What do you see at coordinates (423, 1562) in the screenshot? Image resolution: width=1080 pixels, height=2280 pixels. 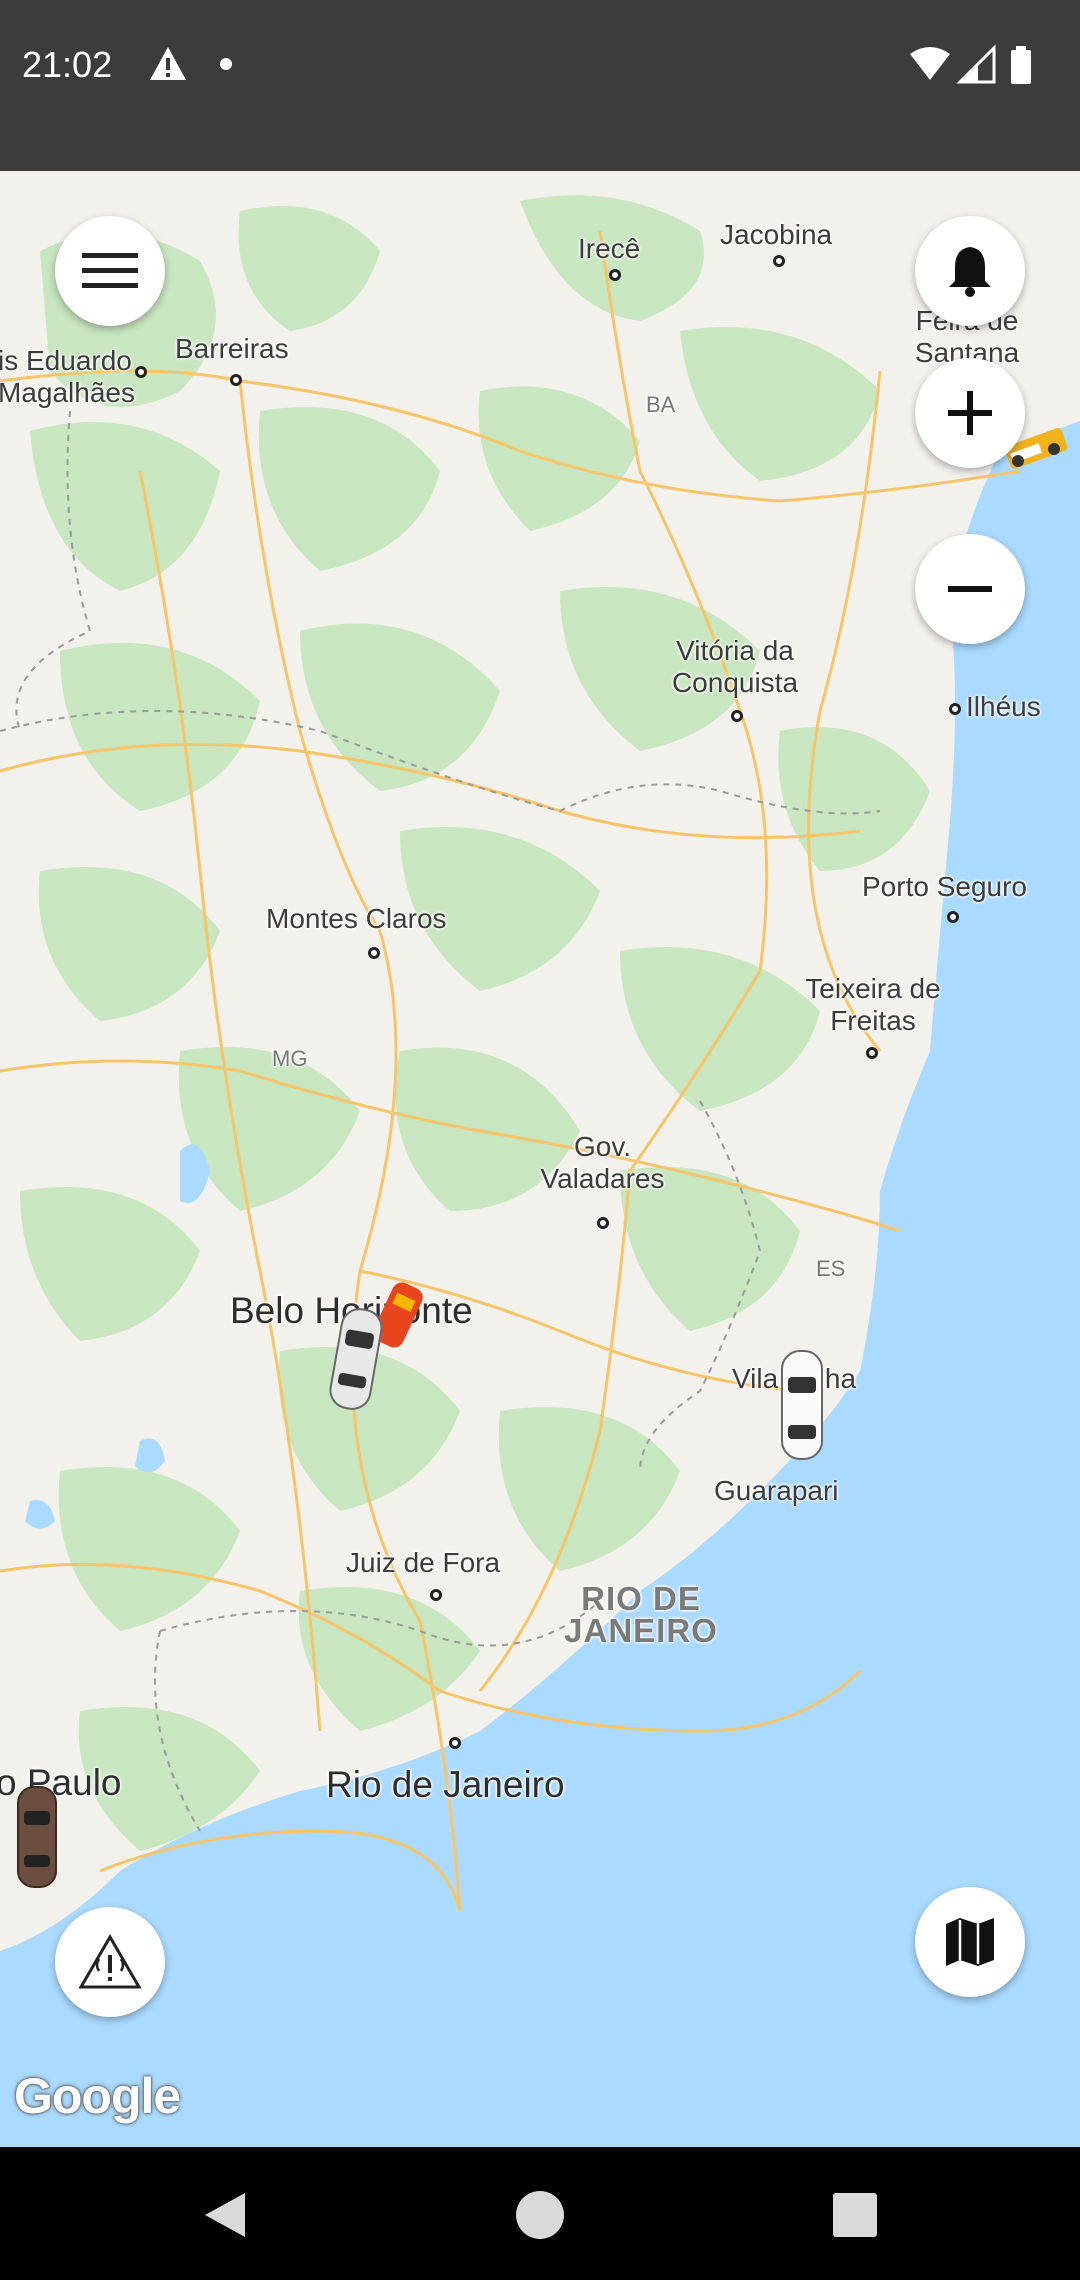 I see `city-label-juiz-de-fora: Juiz de Fora` at bounding box center [423, 1562].